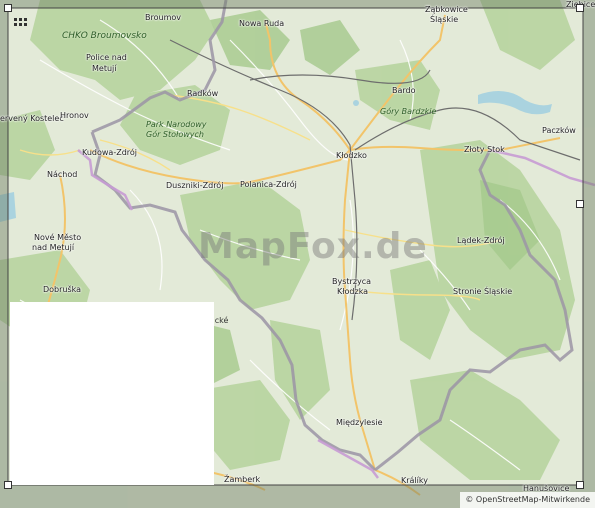 Image resolution: width=595 pixels, height=508 pixels. What do you see at coordinates (580, 485) in the screenshot?
I see `resize-handle-bottom-right` at bounding box center [580, 485].